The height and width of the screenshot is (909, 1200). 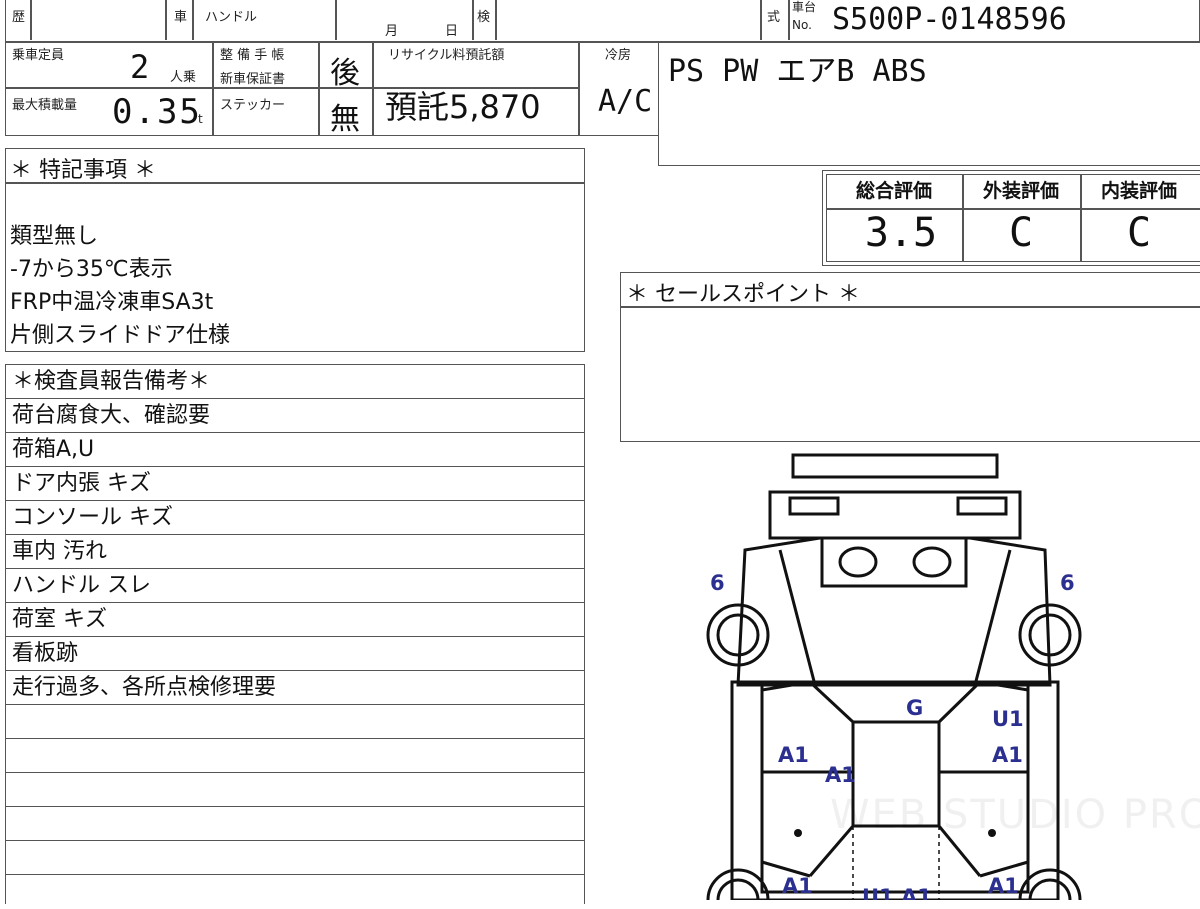 I want to click on inspector-row: 車内 汚れ, so click(x=295, y=552).